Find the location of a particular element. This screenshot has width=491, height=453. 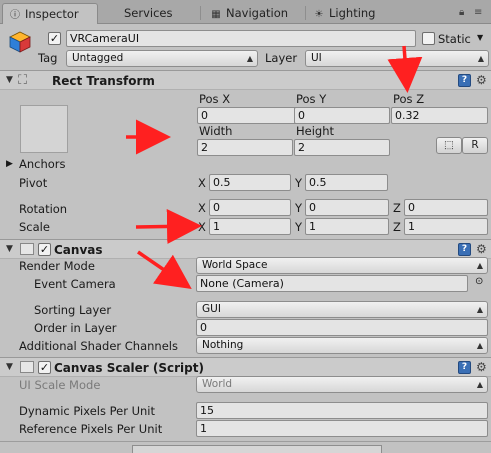

sorting-layer-value: GUI is located at coordinates (211, 309).